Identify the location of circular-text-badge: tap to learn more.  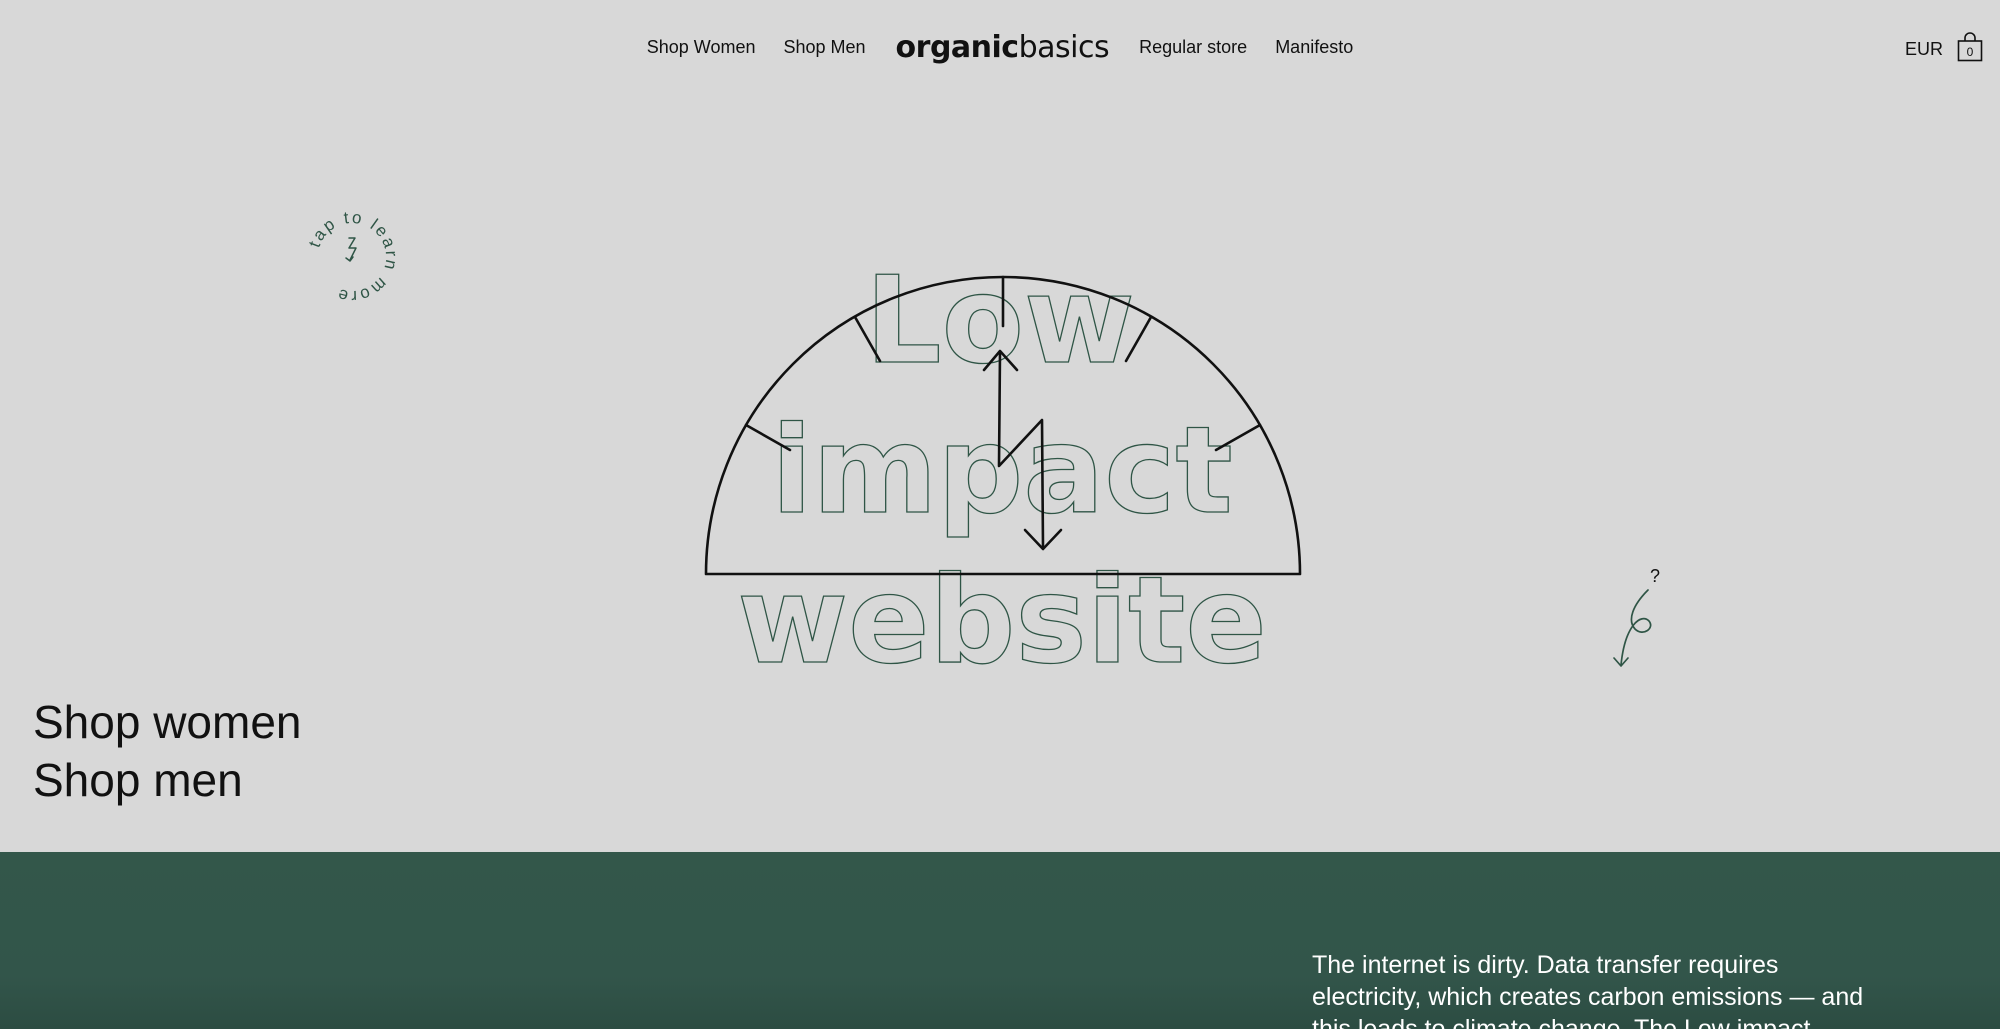
(352, 257).